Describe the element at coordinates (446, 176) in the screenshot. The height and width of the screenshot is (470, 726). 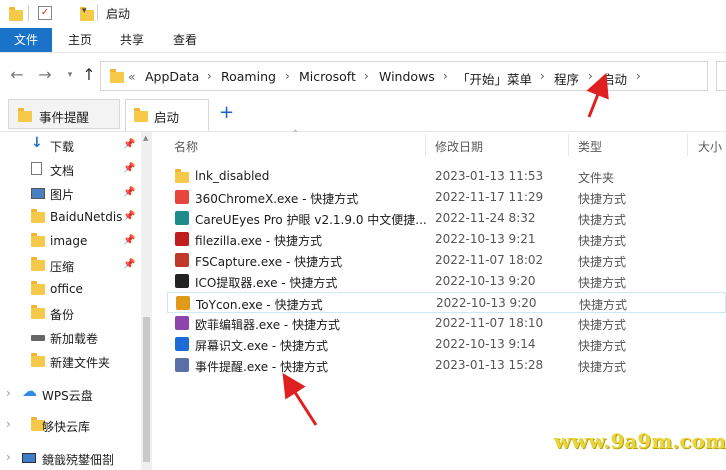
I see `file-row: lnk_disabled 2023-01-13 11:53 文件夹` at that location.